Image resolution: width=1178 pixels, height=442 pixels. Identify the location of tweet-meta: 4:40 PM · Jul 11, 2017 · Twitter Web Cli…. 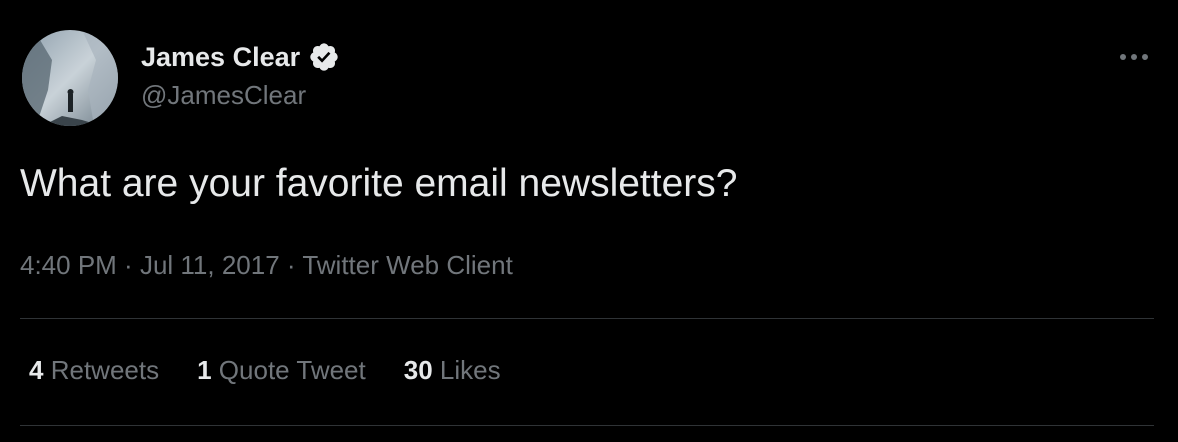
(266, 265).